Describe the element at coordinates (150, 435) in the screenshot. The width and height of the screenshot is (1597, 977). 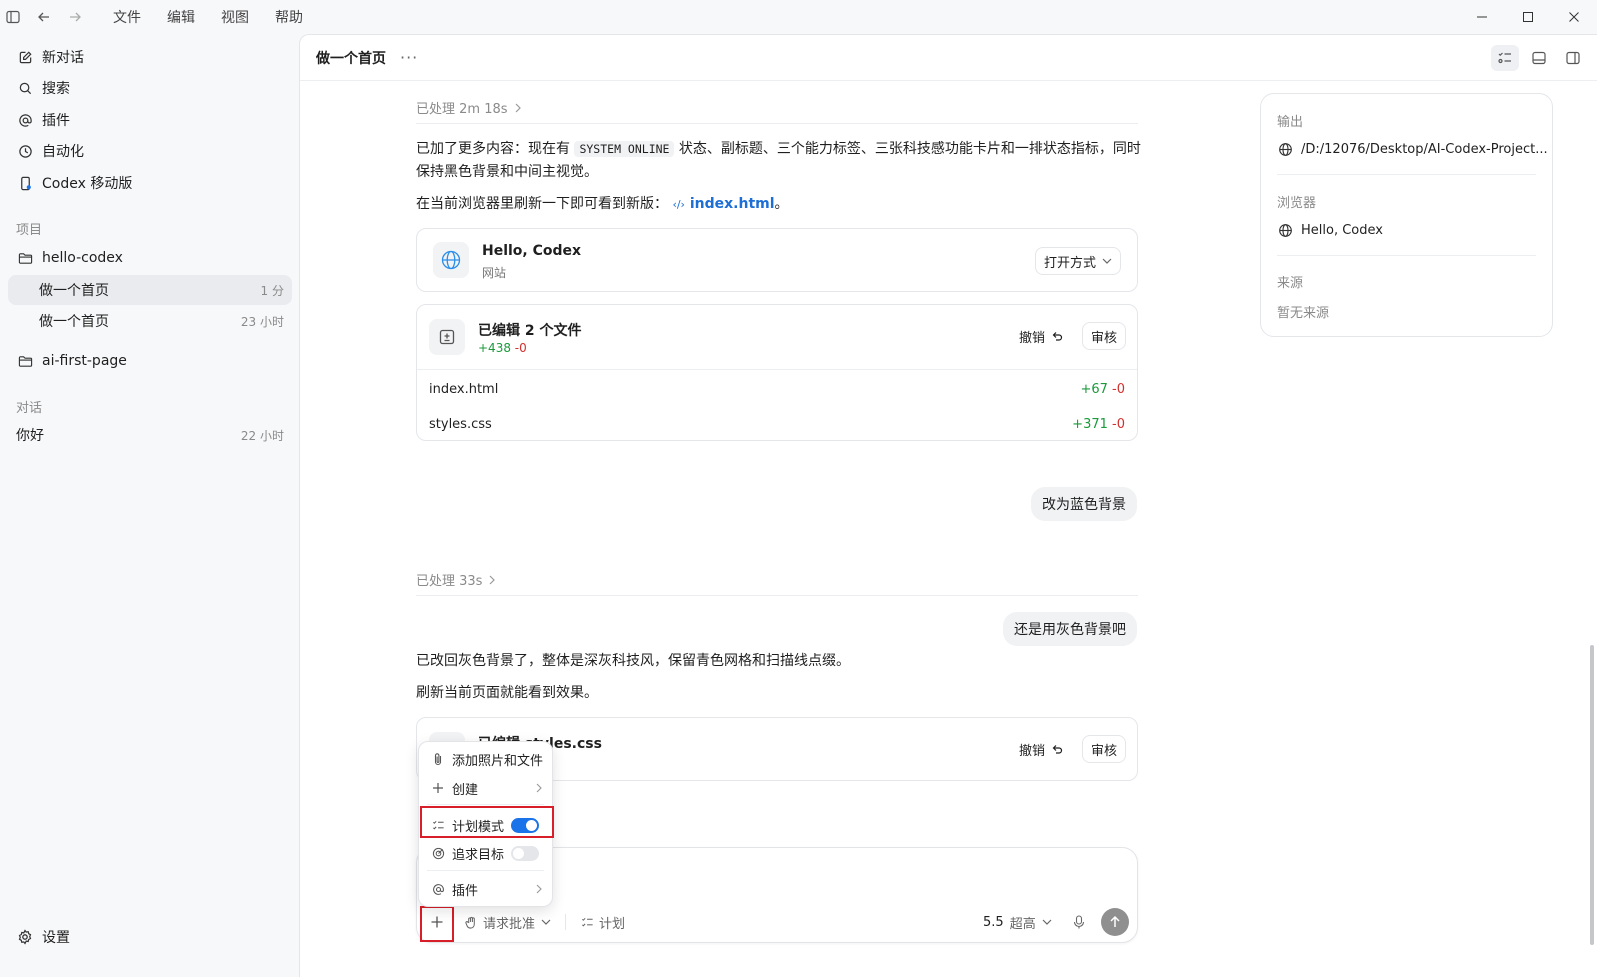
I see `sidebar-chat-item: 你好 22 小时` at that location.